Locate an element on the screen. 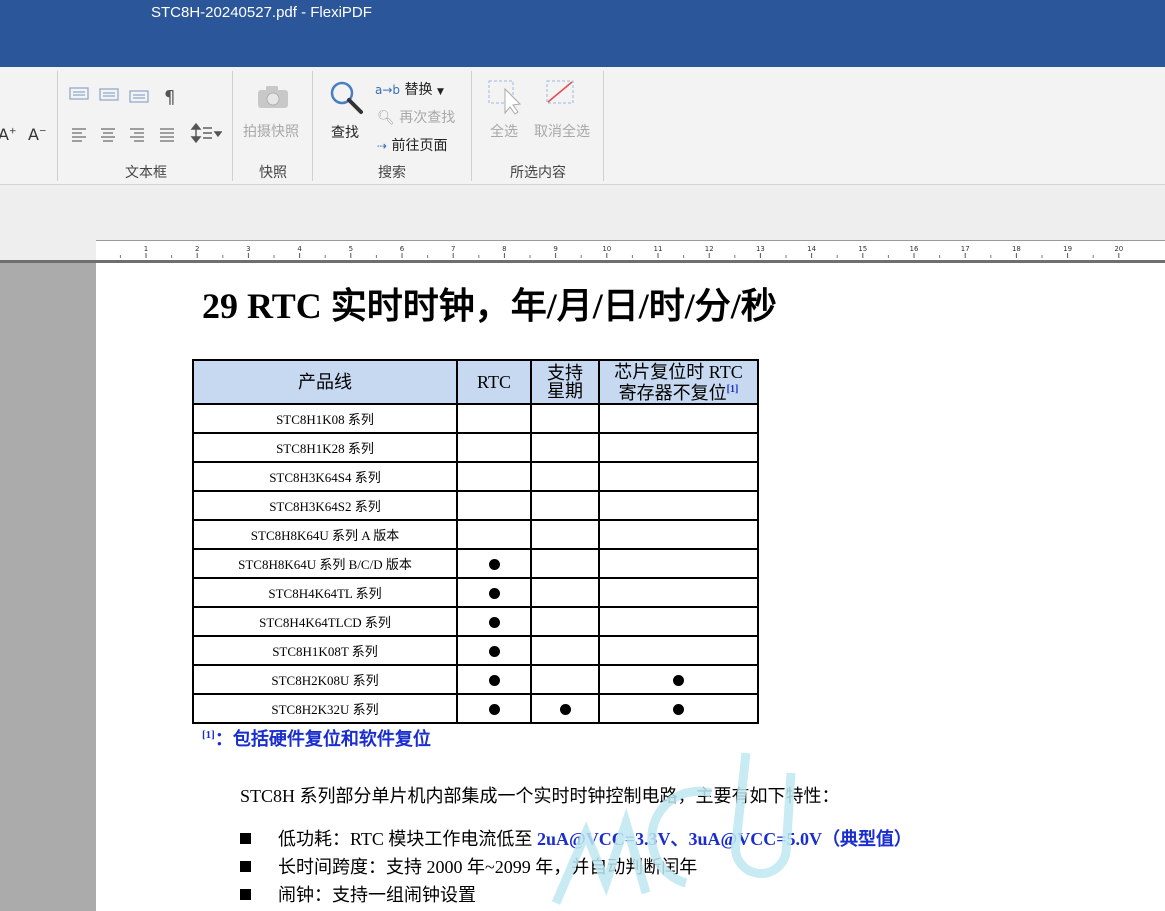  find-again-button: 🔍︎ 再次查找 is located at coordinates (416, 117).